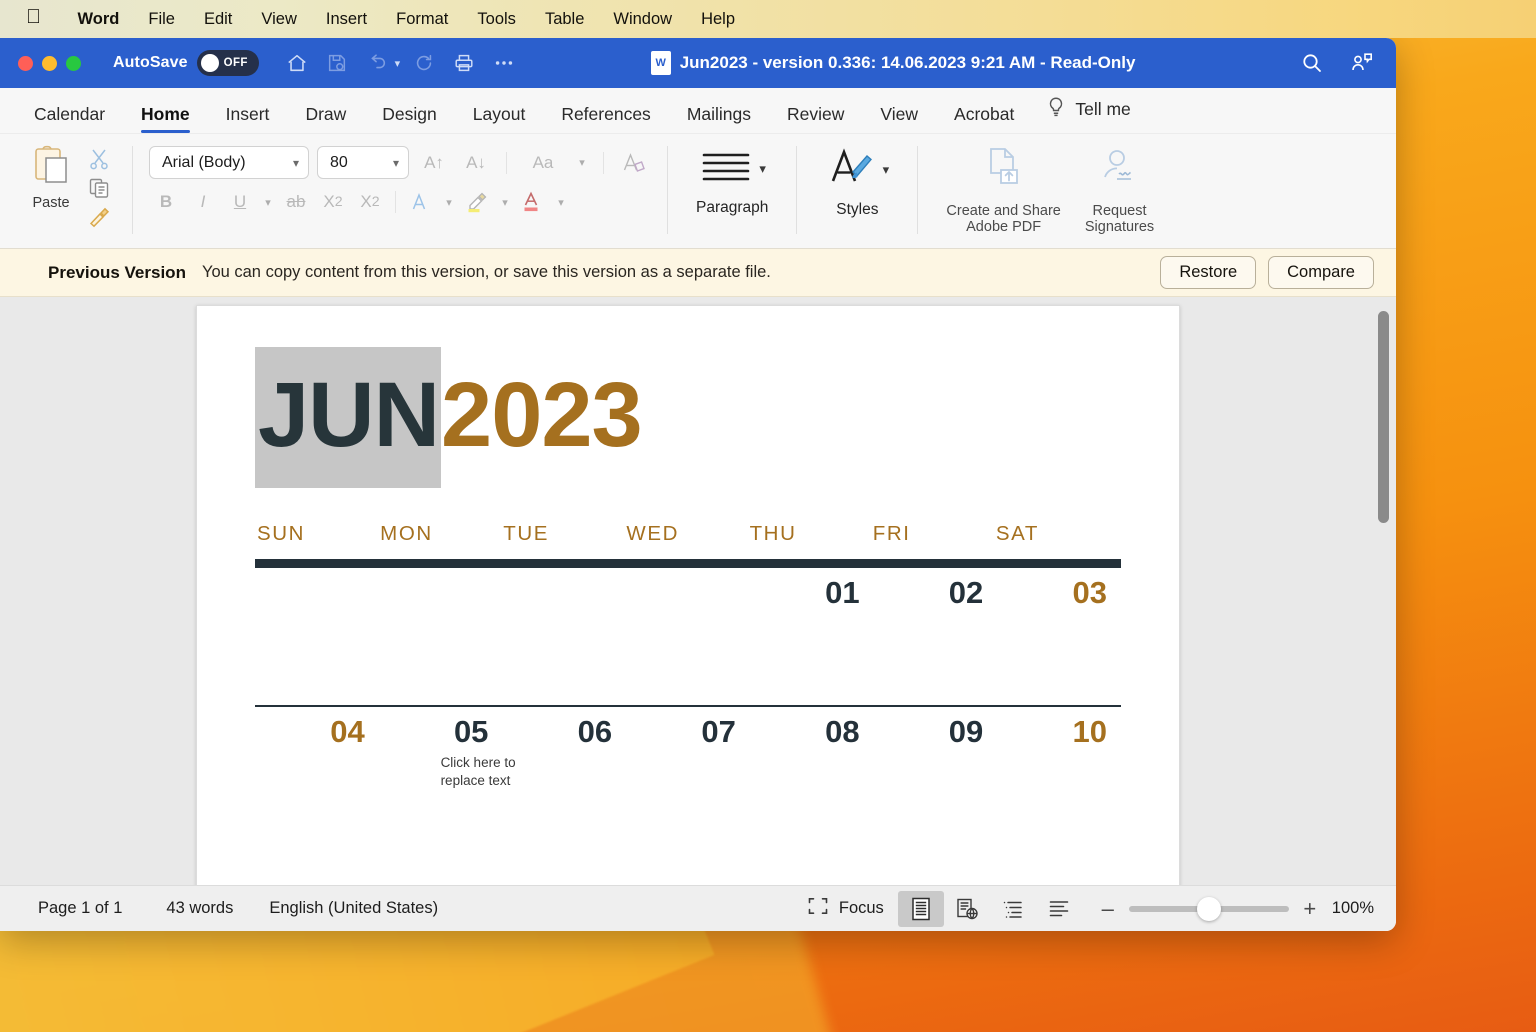 Image resolution: width=1536 pixels, height=1032 pixels. What do you see at coordinates (99, 217) in the screenshot?
I see `format-painter-icon` at bounding box center [99, 217].